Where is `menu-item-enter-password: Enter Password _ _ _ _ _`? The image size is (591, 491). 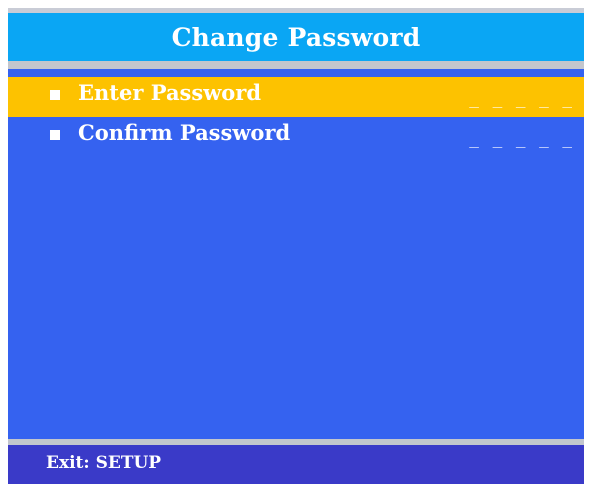
menu-item-enter-password: Enter Password _ _ _ _ _ is located at coordinates (296, 97).